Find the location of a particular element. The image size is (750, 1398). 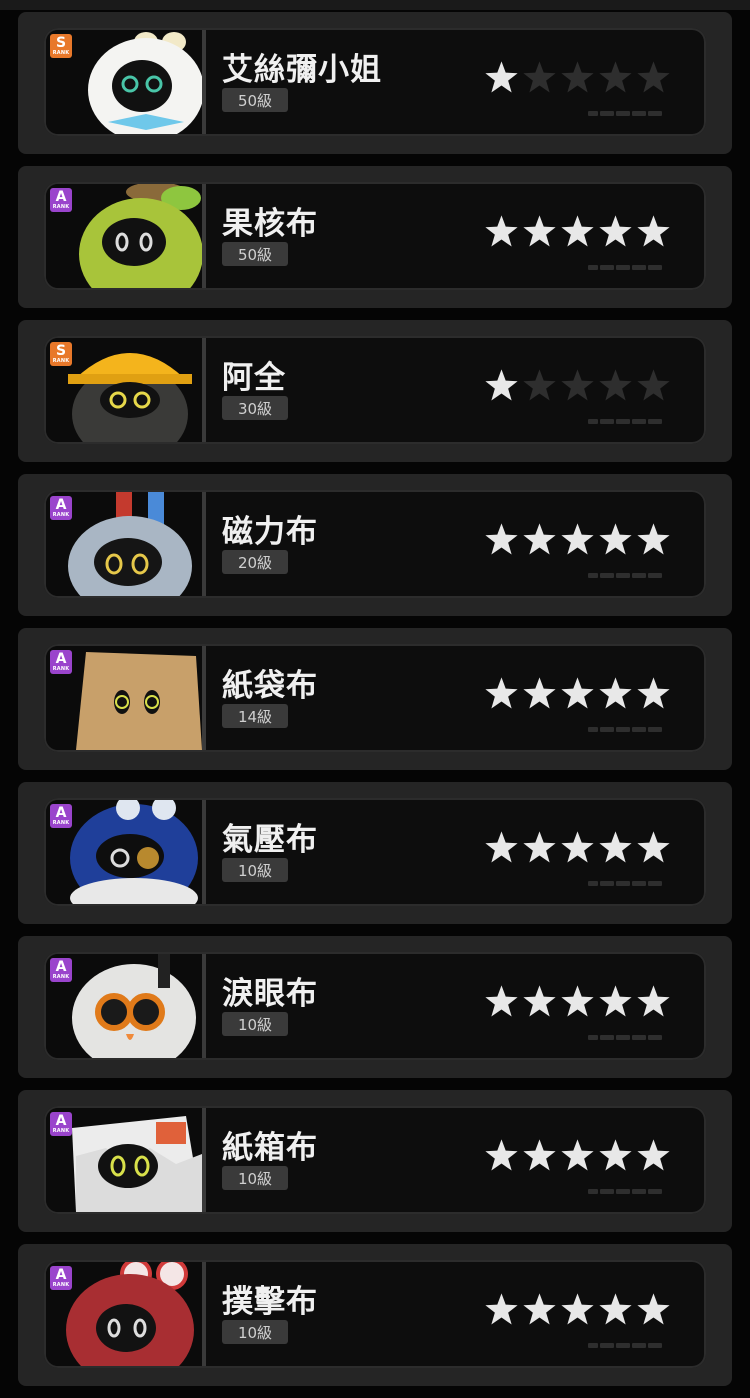

character-name: 氣壓布 is located at coordinates (270, 840).